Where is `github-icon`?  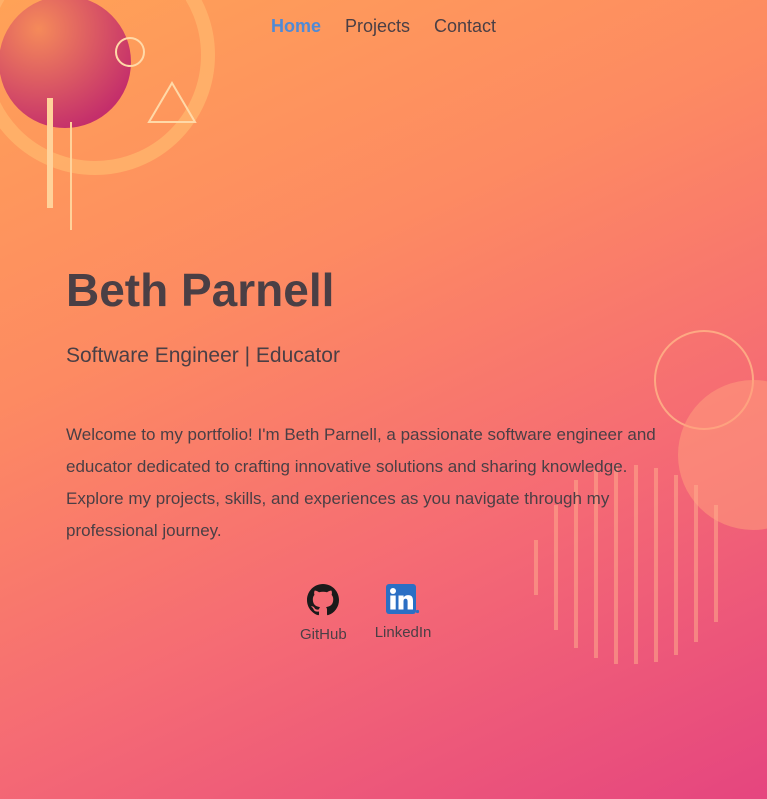
github-icon is located at coordinates (323, 602).